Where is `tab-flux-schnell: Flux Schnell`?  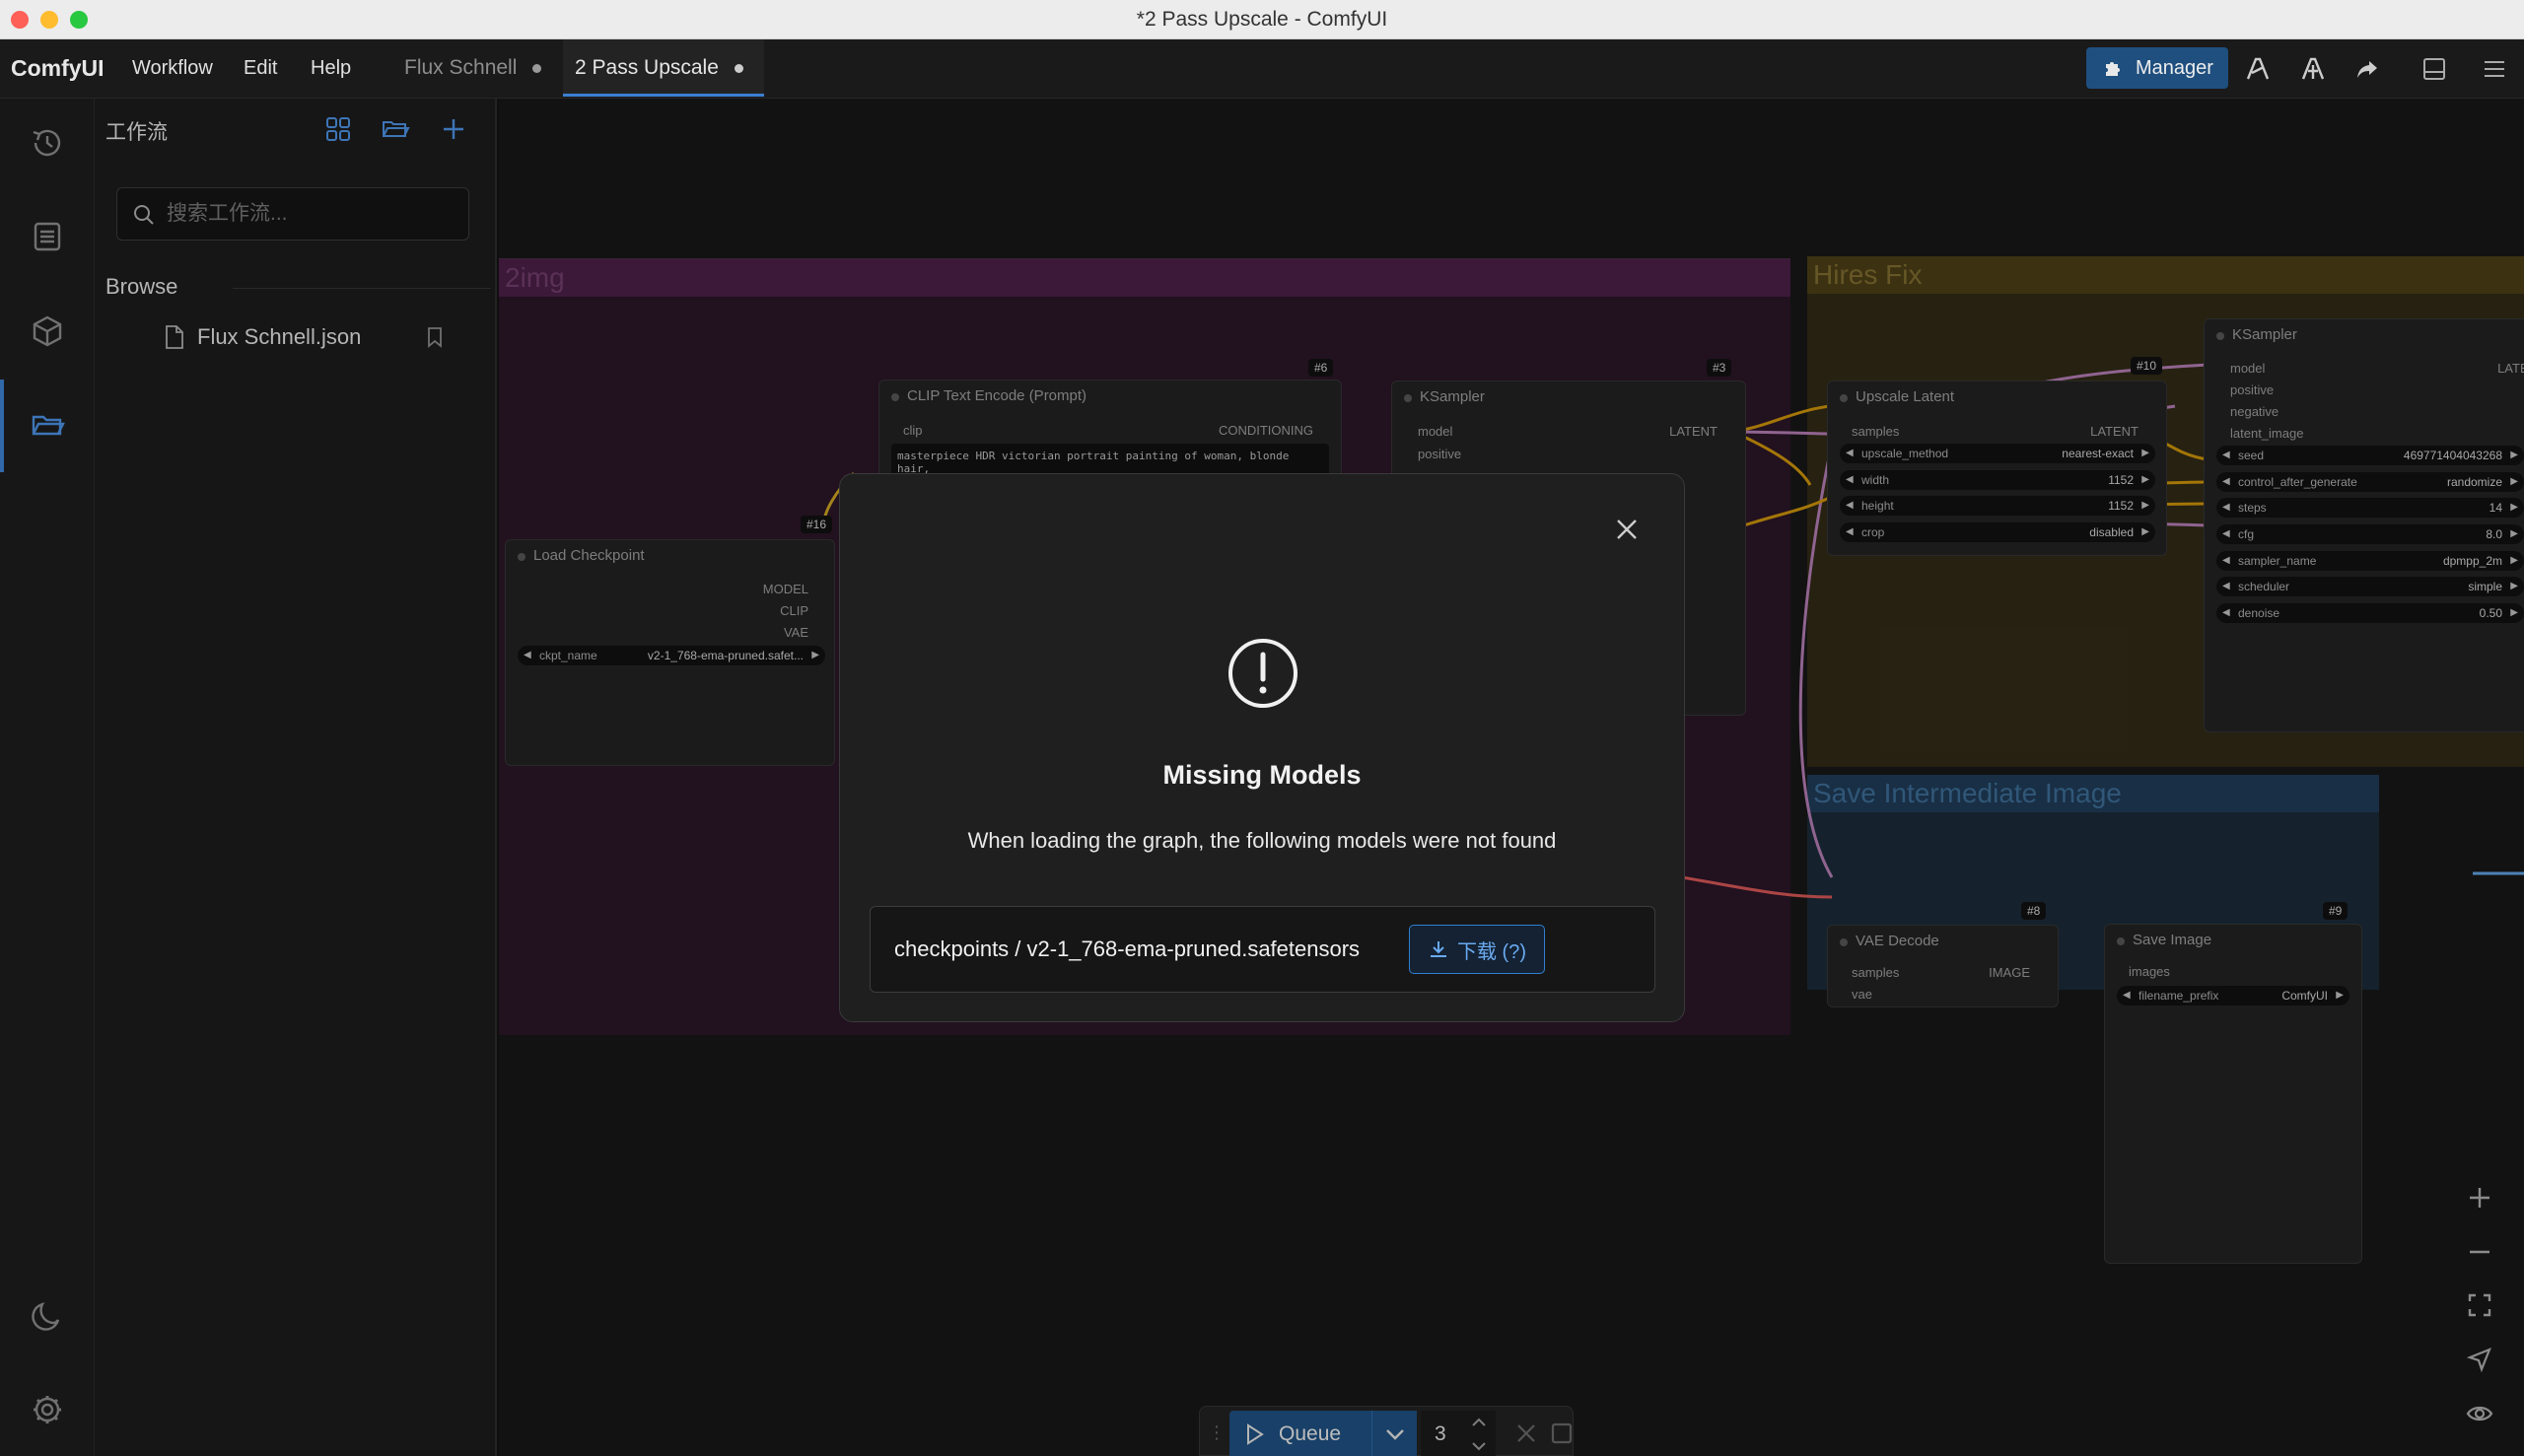
tab-flux-schnell: Flux Schnell is located at coordinates (476, 68).